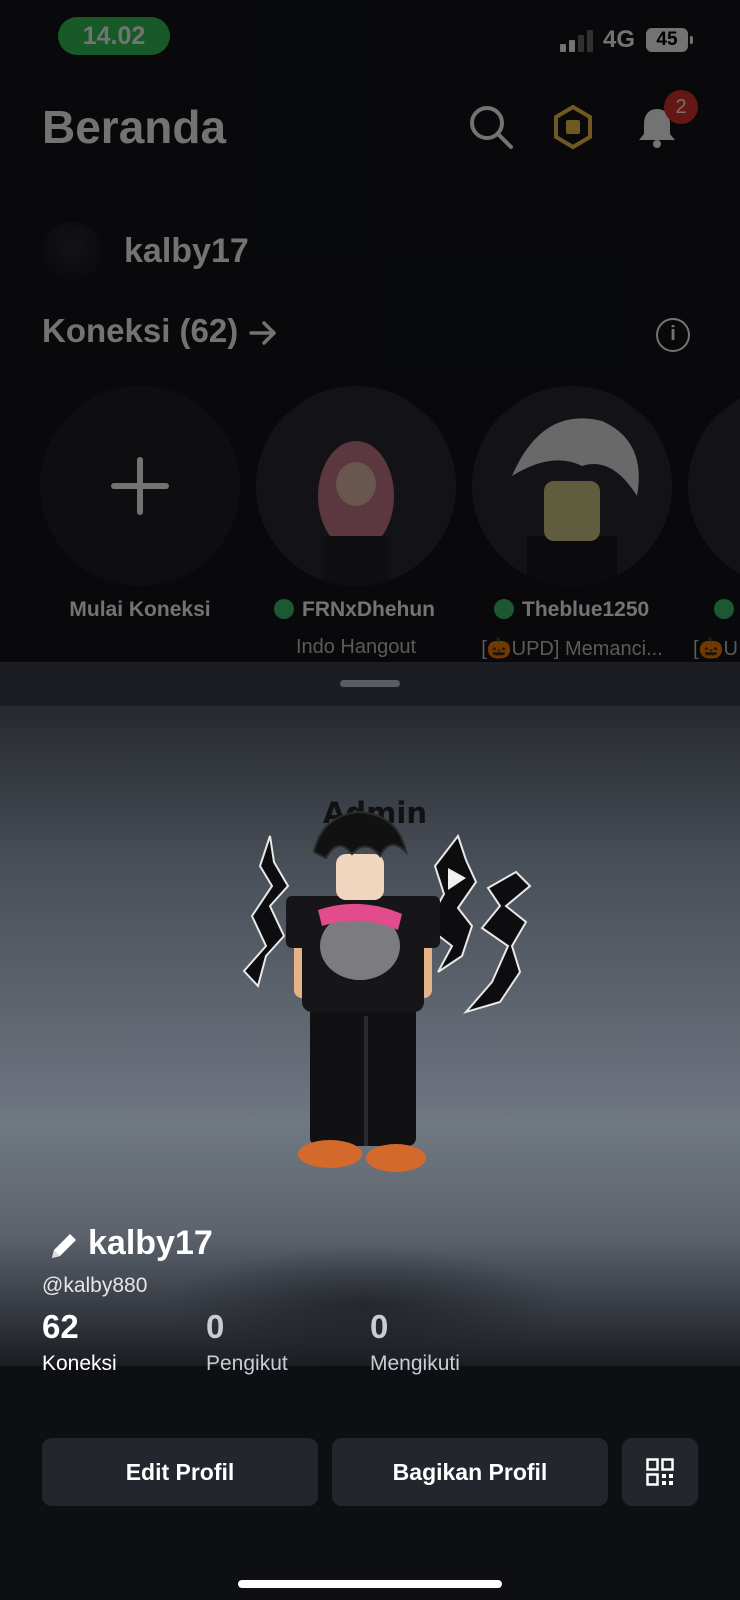 This screenshot has height=1600, width=740. What do you see at coordinates (715, 649) in the screenshot?
I see `friend-status: [🎃U` at bounding box center [715, 649].